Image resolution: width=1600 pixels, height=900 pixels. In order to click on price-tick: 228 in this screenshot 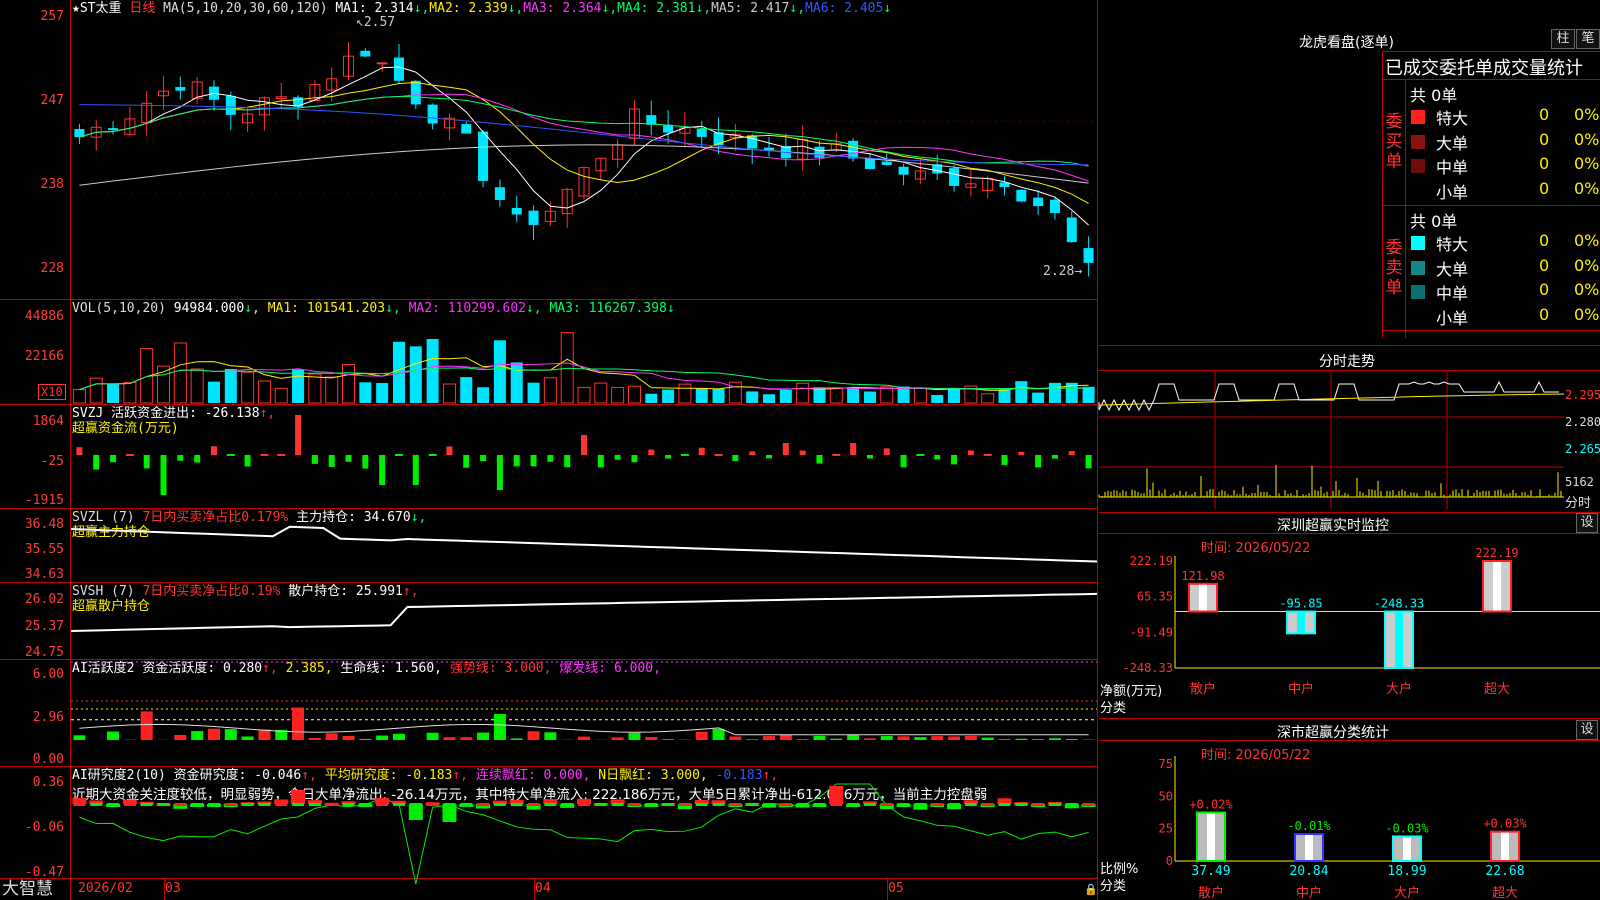, I will do `click(52, 268)`.